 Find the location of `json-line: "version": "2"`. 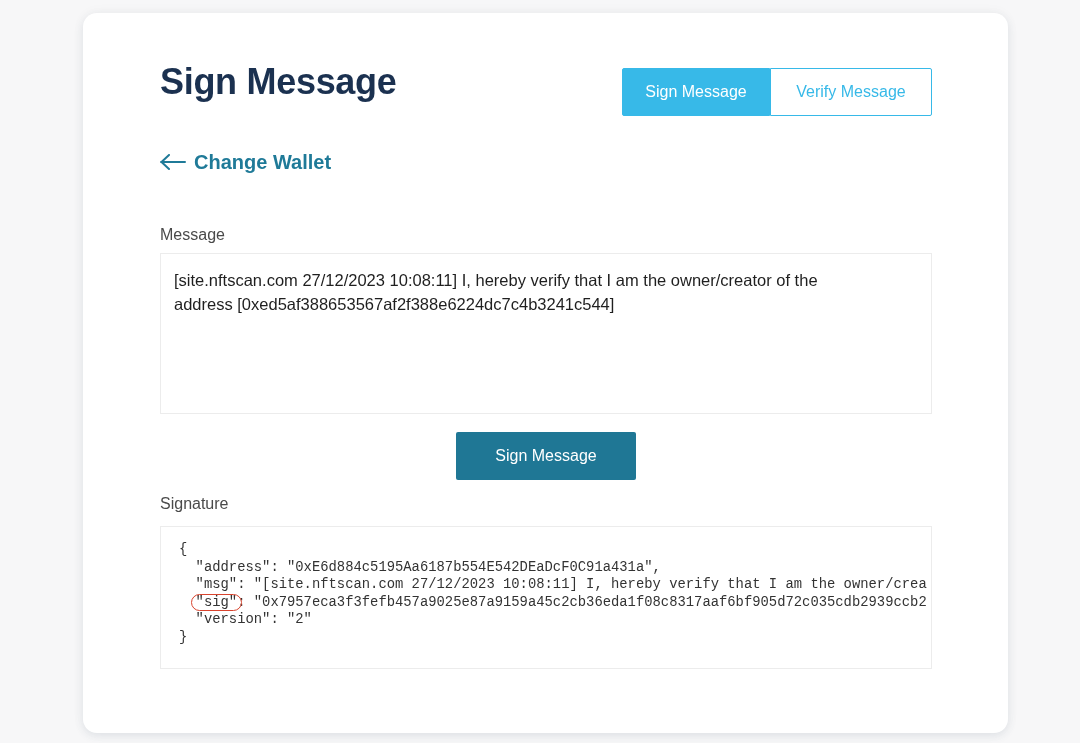

json-line: "version": "2" is located at coordinates (253, 620).